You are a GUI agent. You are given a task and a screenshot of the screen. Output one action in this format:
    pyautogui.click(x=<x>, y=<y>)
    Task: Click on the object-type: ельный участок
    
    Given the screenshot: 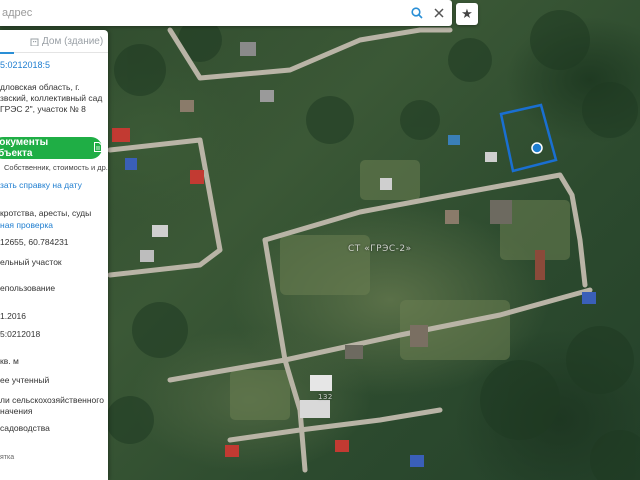 What is the action you would take?
    pyautogui.click(x=31, y=262)
    